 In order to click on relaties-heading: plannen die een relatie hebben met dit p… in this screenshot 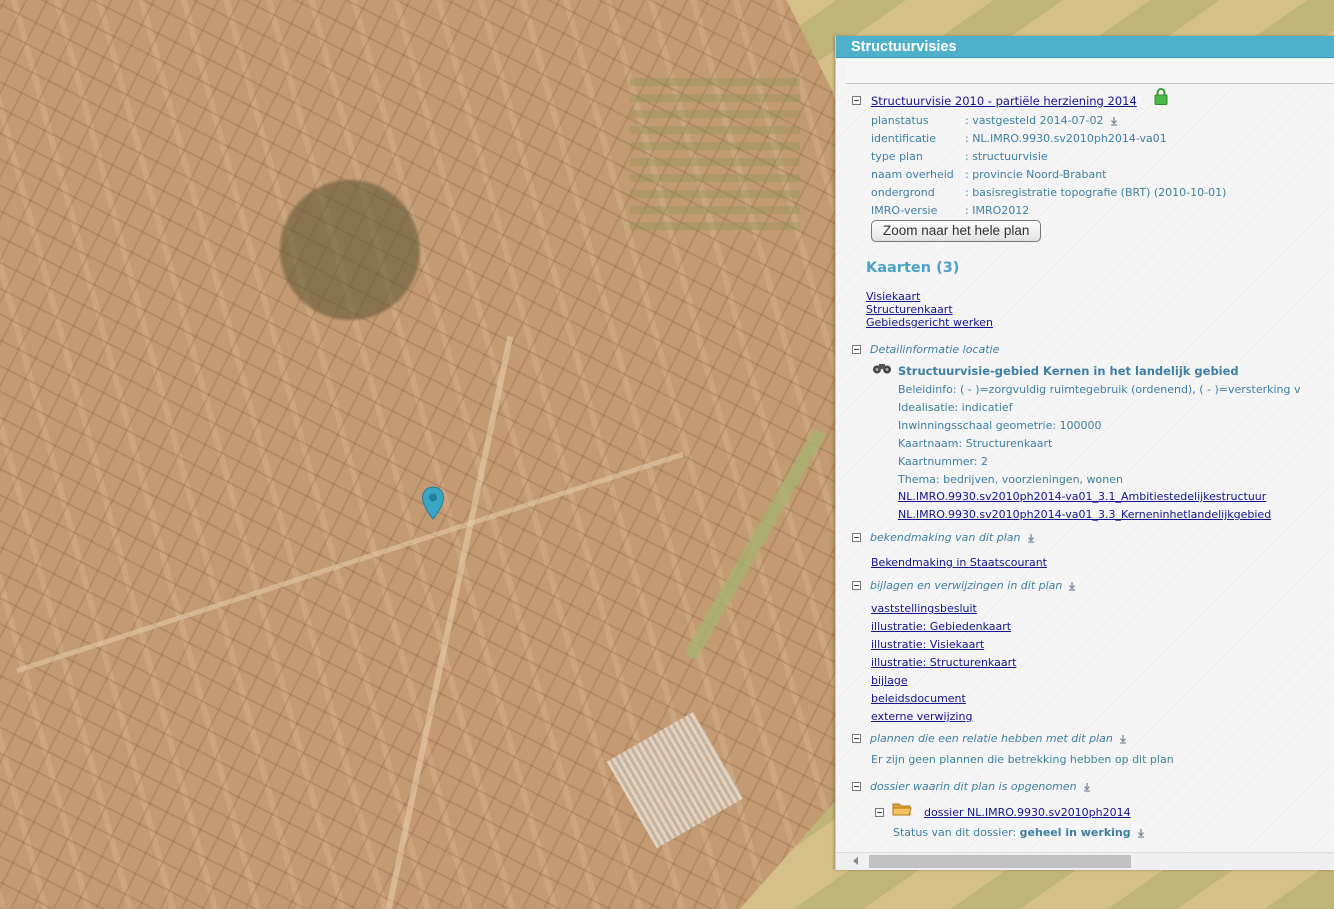, I will do `click(998, 738)`.